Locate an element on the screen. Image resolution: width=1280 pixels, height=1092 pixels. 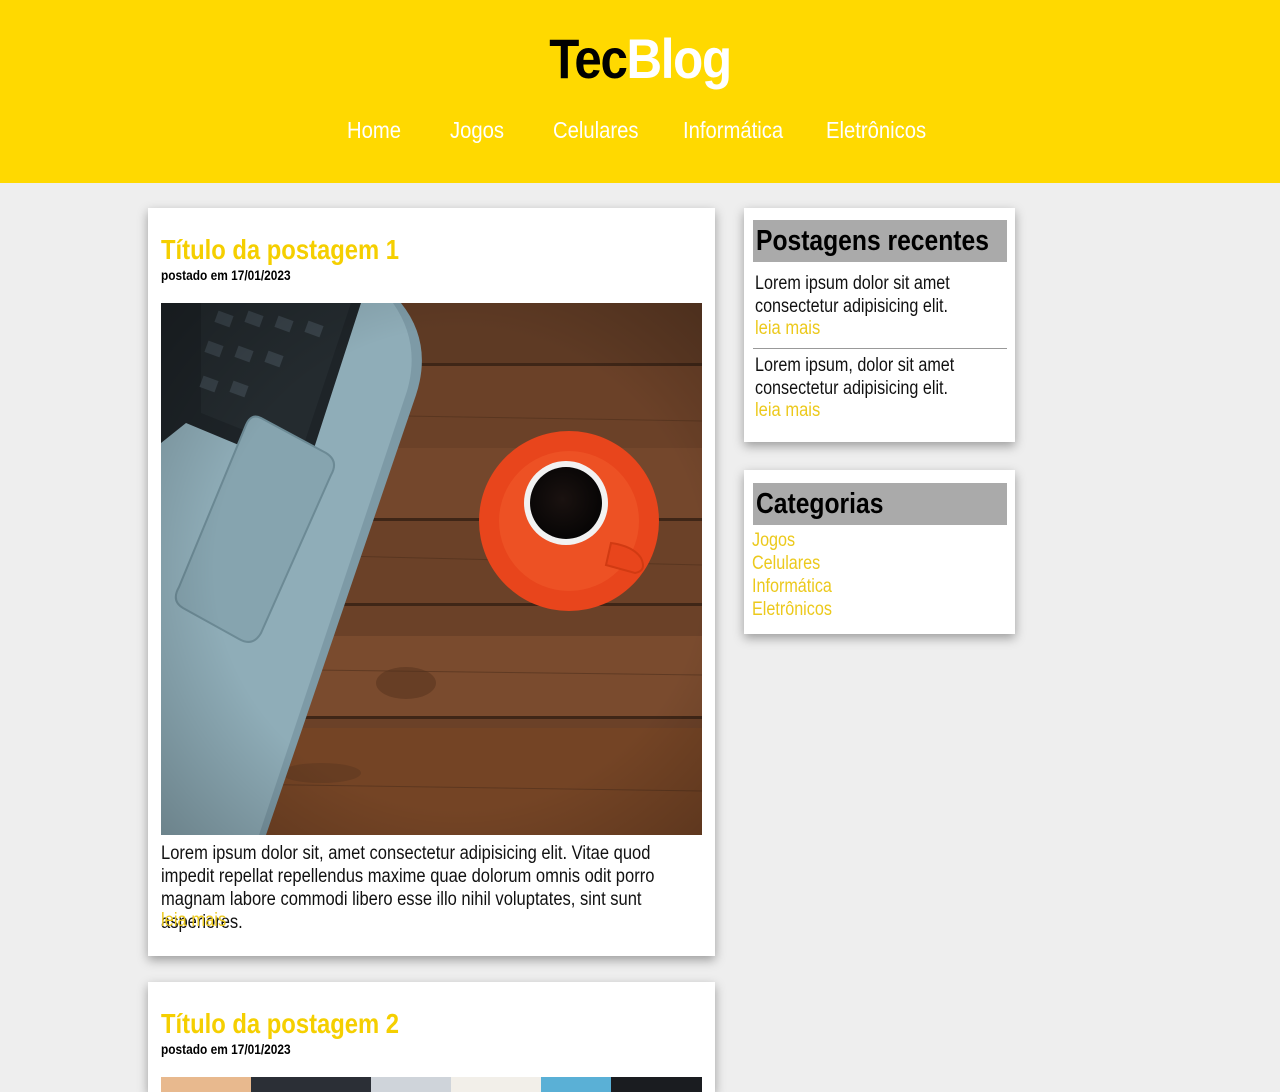
nav-eletronicos: Eletrônicos is located at coordinates (876, 130).